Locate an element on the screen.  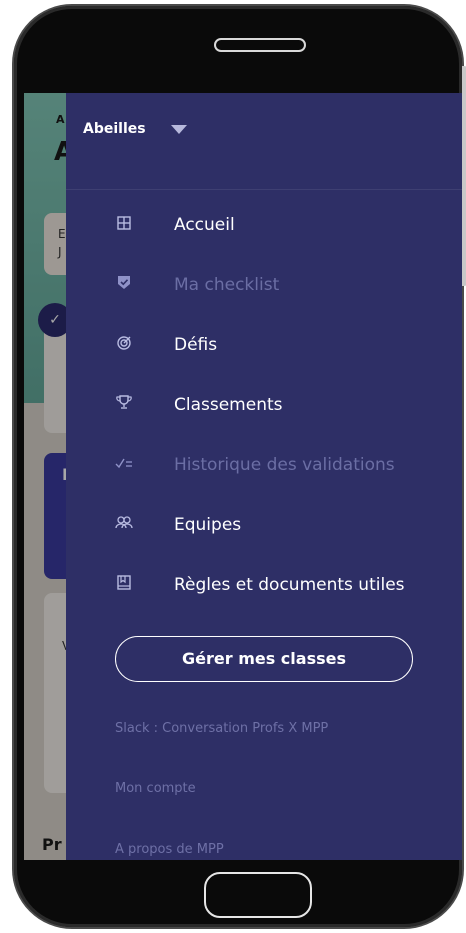
shield-check-icon is located at coordinates (124, 285).